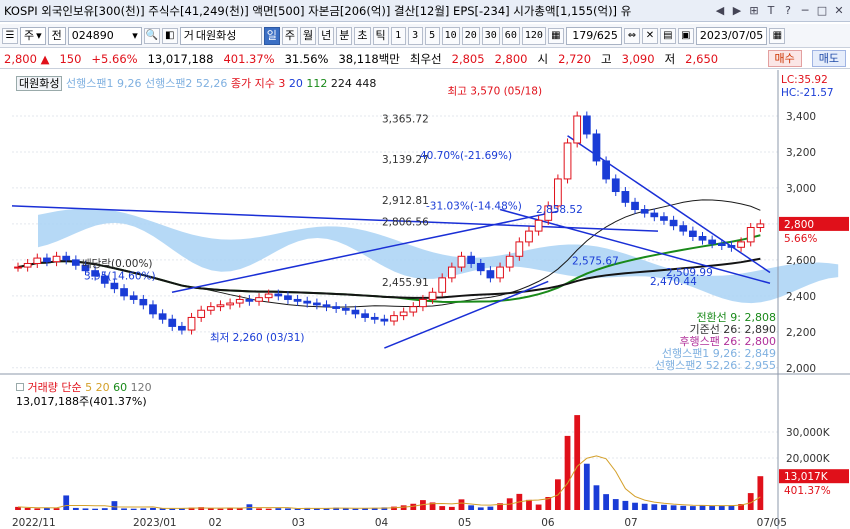 The height and width of the screenshot is (529, 850). Describe the element at coordinates (382, 523) in the screenshot. I see `time-tick-label: 04` at that location.